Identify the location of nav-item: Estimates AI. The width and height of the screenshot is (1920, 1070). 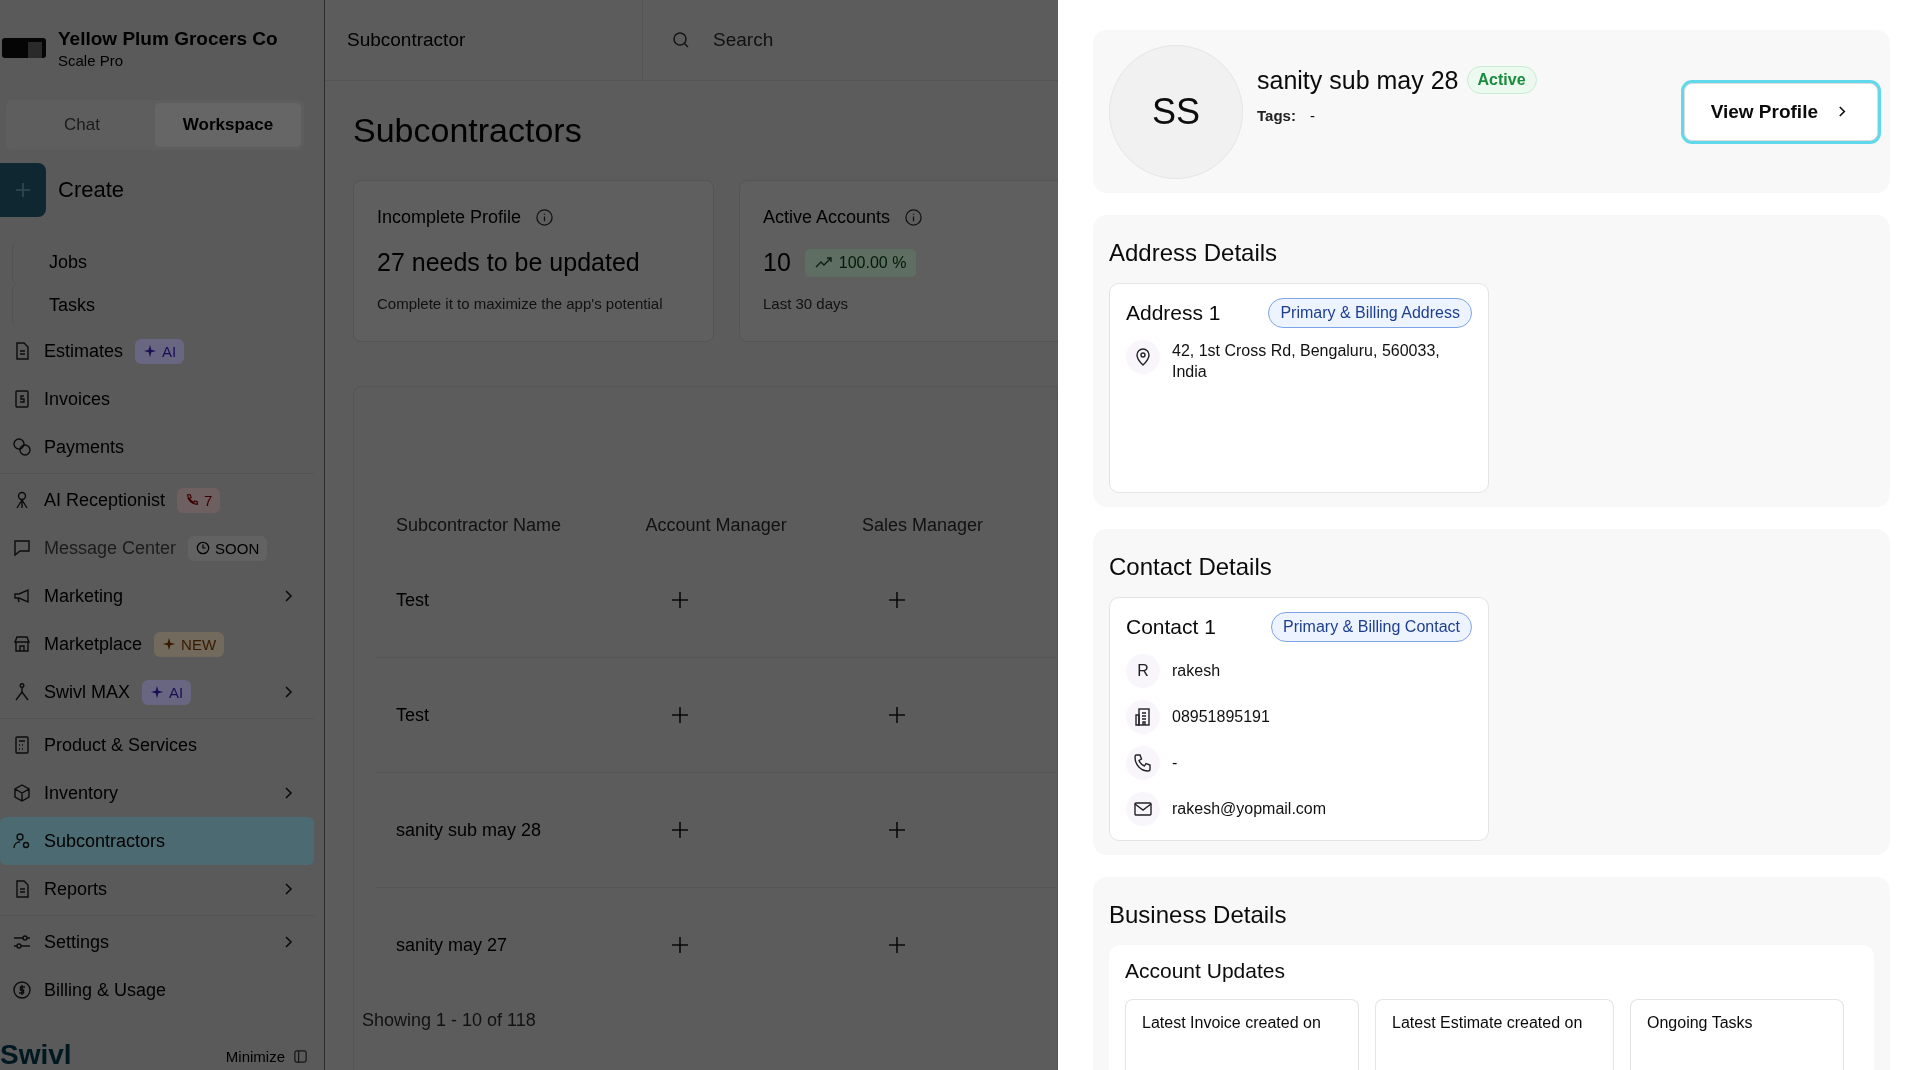
(157, 351).